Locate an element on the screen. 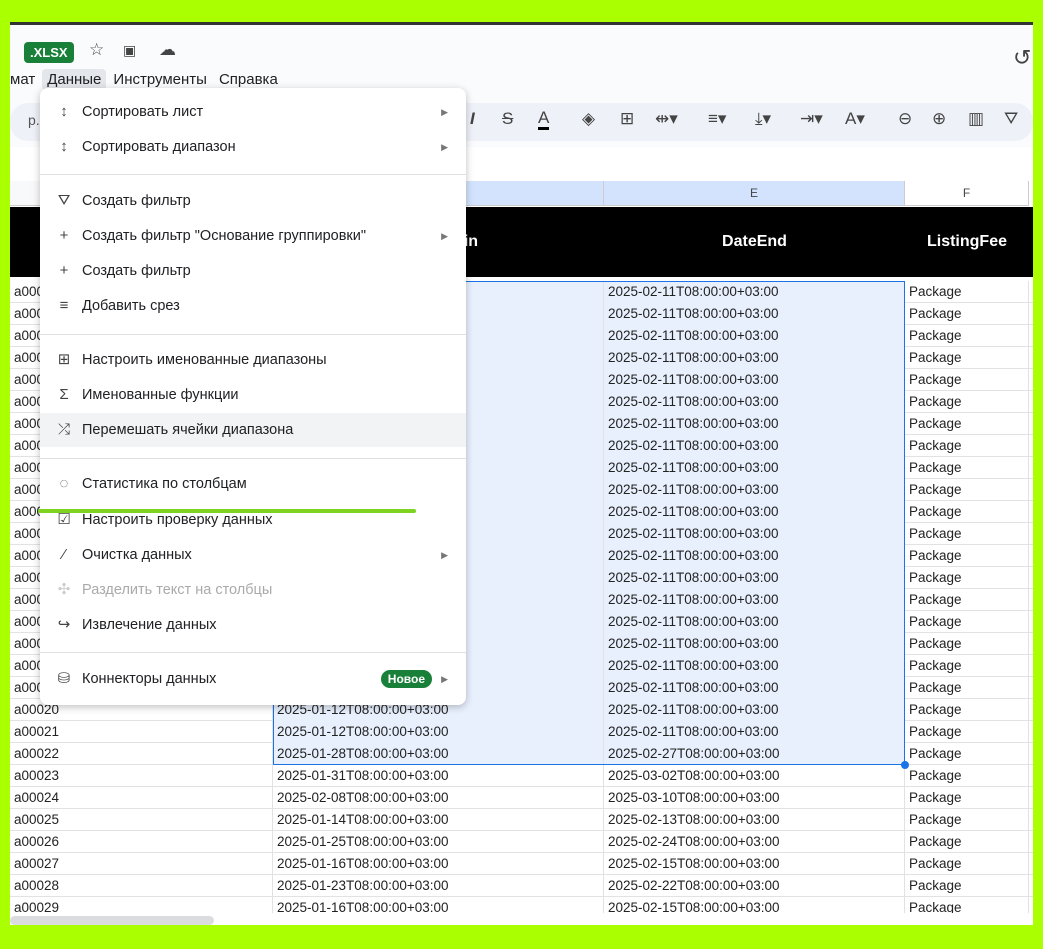  menu-item: + Создать фильтр is located at coordinates (253, 271).